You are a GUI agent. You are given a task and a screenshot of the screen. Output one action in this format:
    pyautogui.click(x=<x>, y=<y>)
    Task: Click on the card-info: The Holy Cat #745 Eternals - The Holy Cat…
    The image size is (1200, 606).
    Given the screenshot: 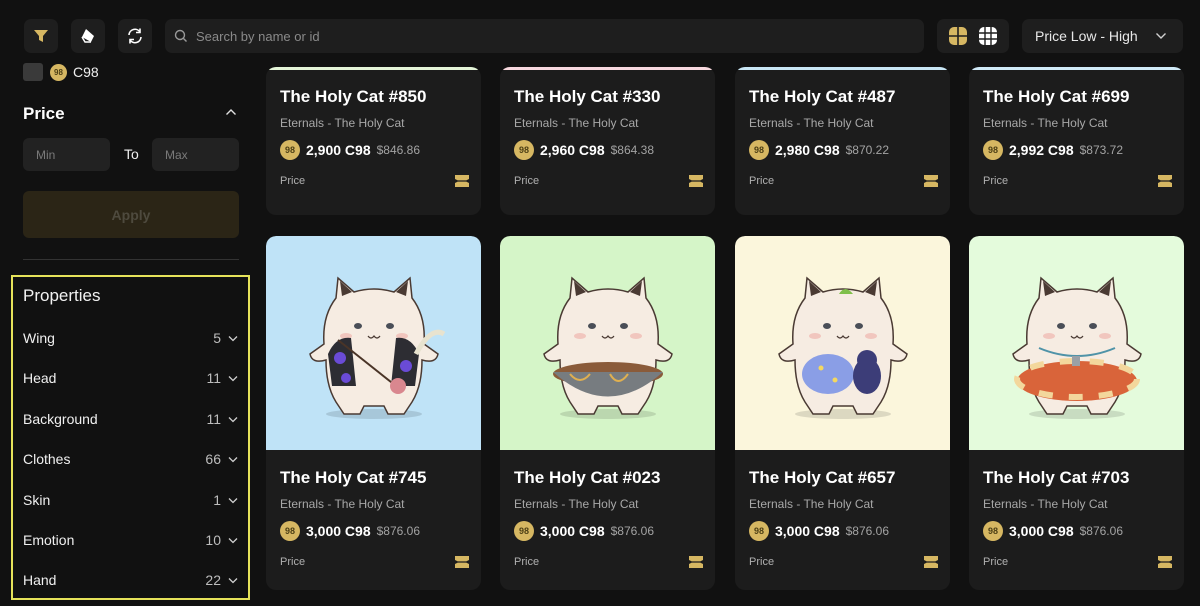 What is the action you would take?
    pyautogui.click(x=375, y=518)
    